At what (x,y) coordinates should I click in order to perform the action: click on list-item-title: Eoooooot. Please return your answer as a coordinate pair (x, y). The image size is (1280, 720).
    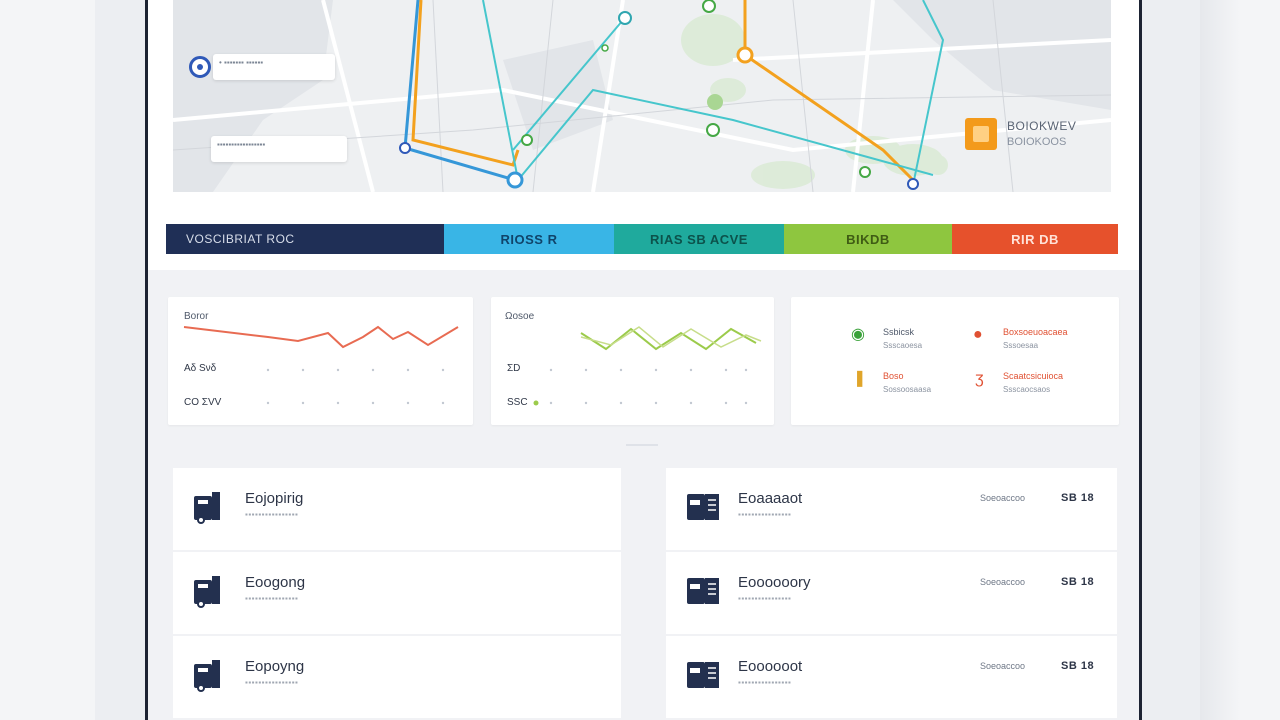
    Looking at the image, I should click on (770, 666).